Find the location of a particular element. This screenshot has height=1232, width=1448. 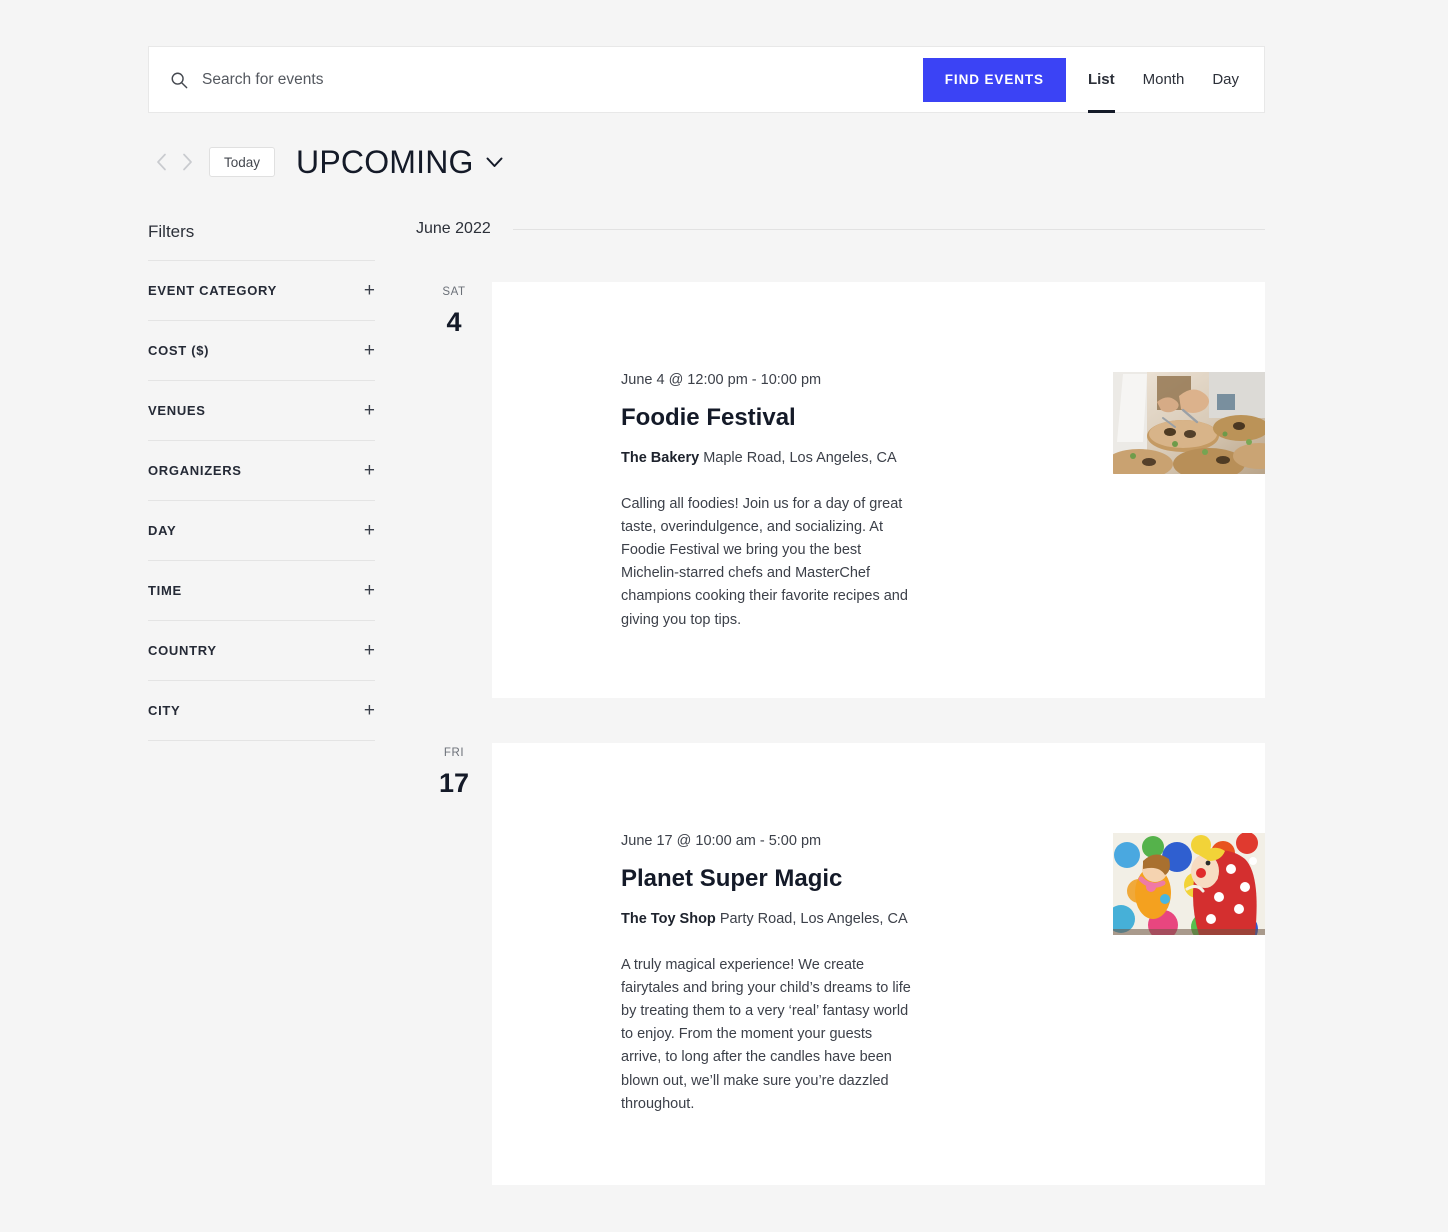

date-range-selector: UPCOMING is located at coordinates (399, 162).